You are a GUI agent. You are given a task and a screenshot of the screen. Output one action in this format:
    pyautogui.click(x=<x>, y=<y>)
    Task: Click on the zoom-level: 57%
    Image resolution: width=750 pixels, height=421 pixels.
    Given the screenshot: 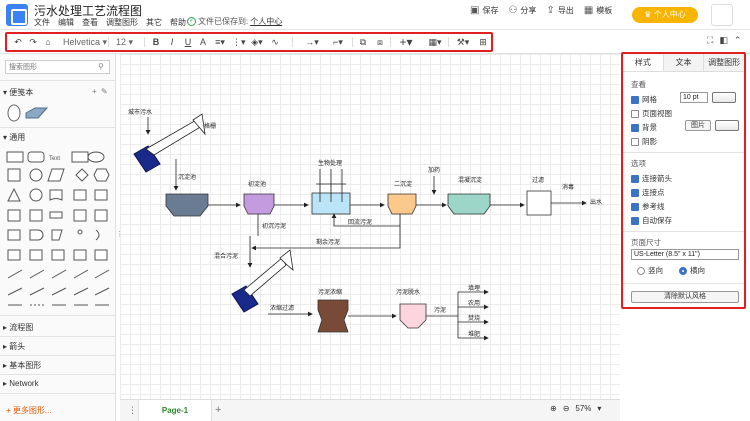 What is the action you would take?
    pyautogui.click(x=583, y=408)
    